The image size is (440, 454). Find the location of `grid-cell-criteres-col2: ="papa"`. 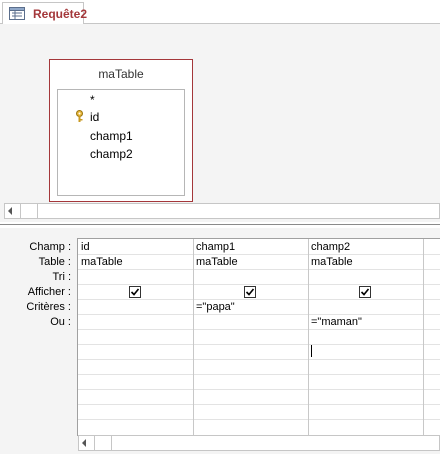

grid-cell-criteres-col2: ="papa" is located at coordinates (215, 307).